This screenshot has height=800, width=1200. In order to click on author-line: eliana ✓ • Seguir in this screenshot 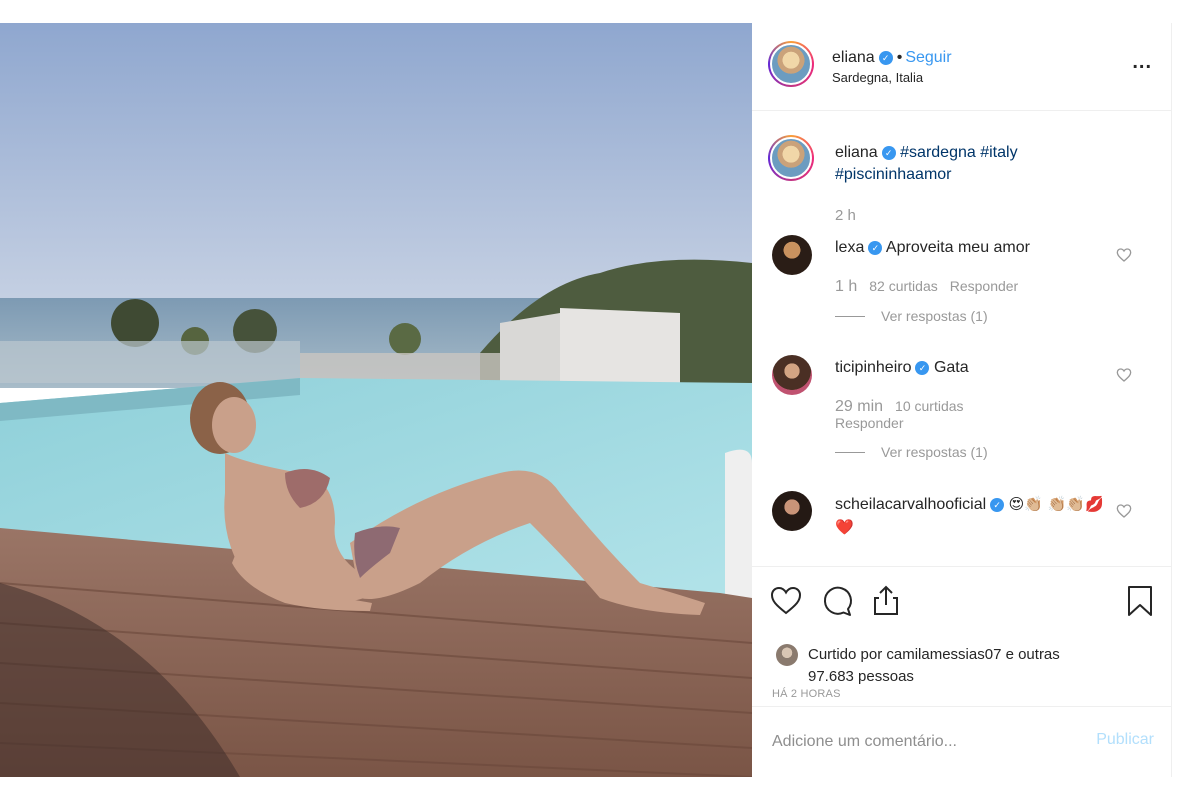, I will do `click(892, 58)`.